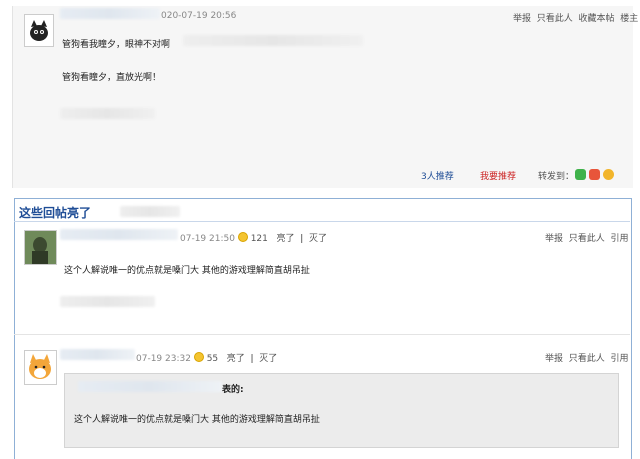 This screenshot has height=459, width=640. I want to click on reply2-meta: 07-19 23:32 55 亮了 | 灭了, so click(207, 358).